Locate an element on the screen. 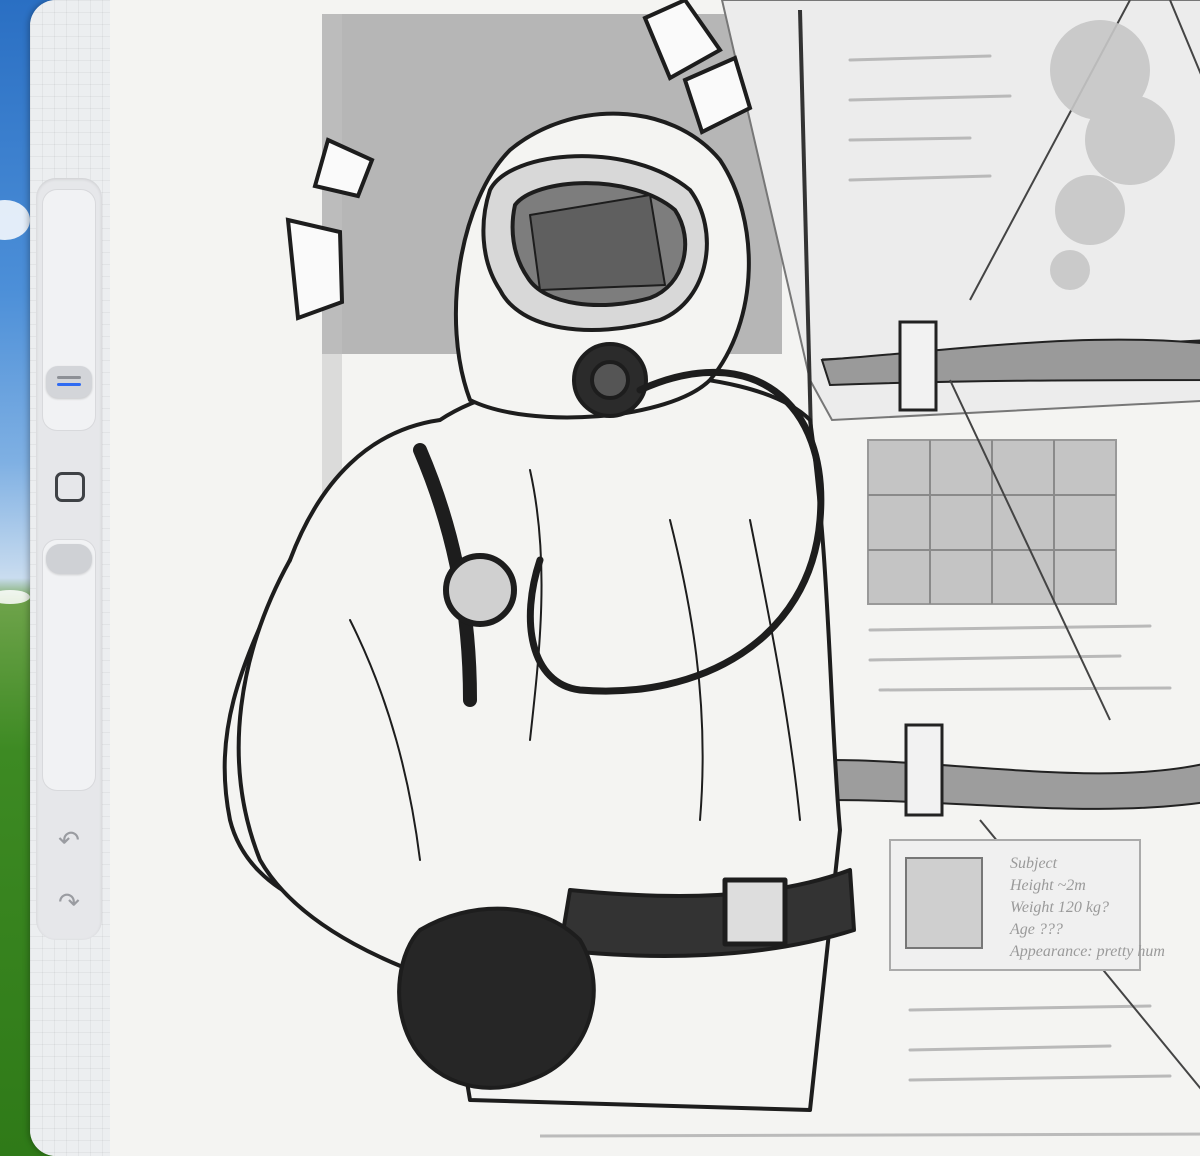 The image size is (1200, 1156). opacity-thumb is located at coordinates (69, 559).